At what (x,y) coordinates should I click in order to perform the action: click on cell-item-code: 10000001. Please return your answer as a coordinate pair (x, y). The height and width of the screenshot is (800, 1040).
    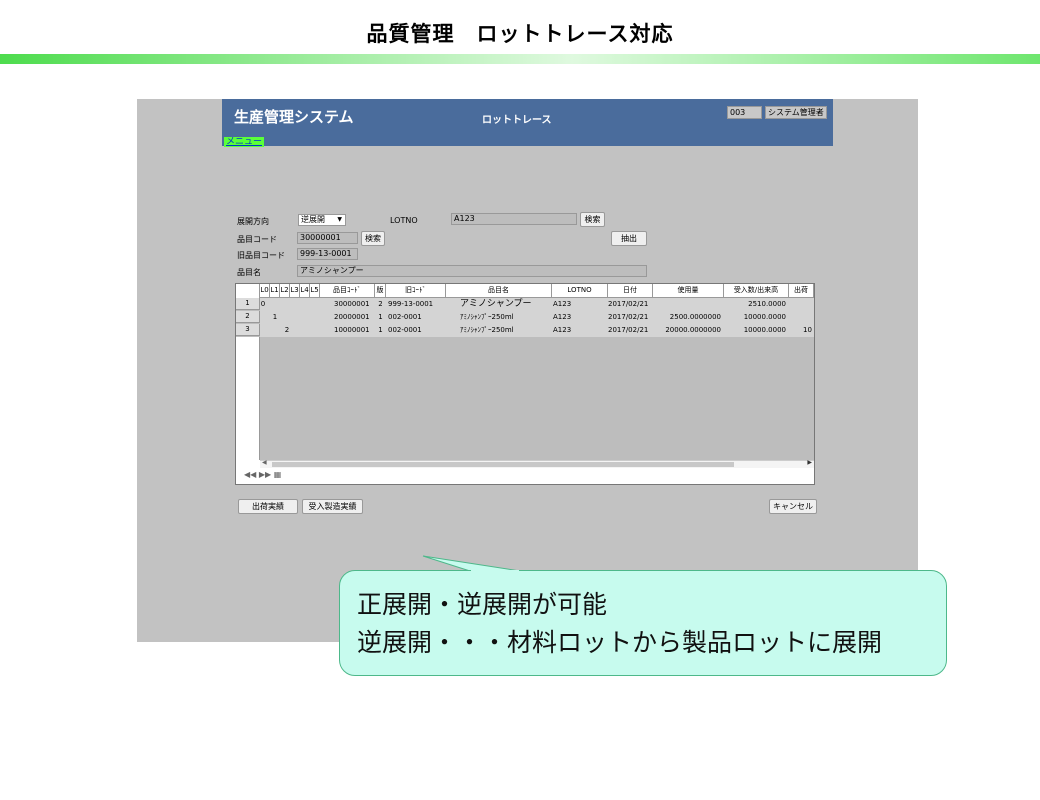
    Looking at the image, I should click on (352, 330).